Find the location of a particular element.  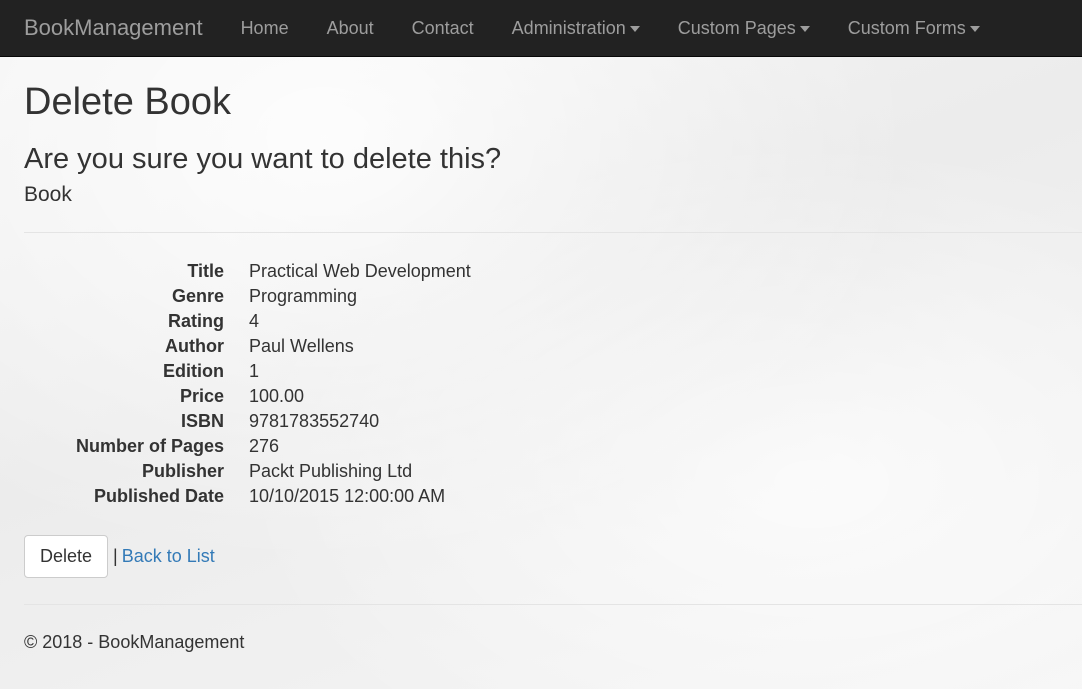

nav-contact-label: Contact is located at coordinates (442, 27).